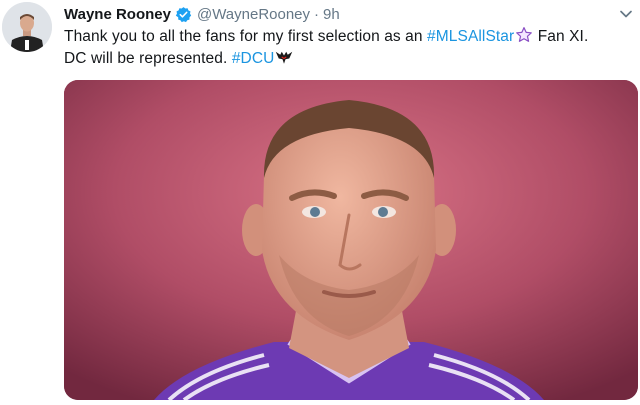  Describe the element at coordinates (626, 14) in the screenshot. I see `chevron-down-icon` at that location.